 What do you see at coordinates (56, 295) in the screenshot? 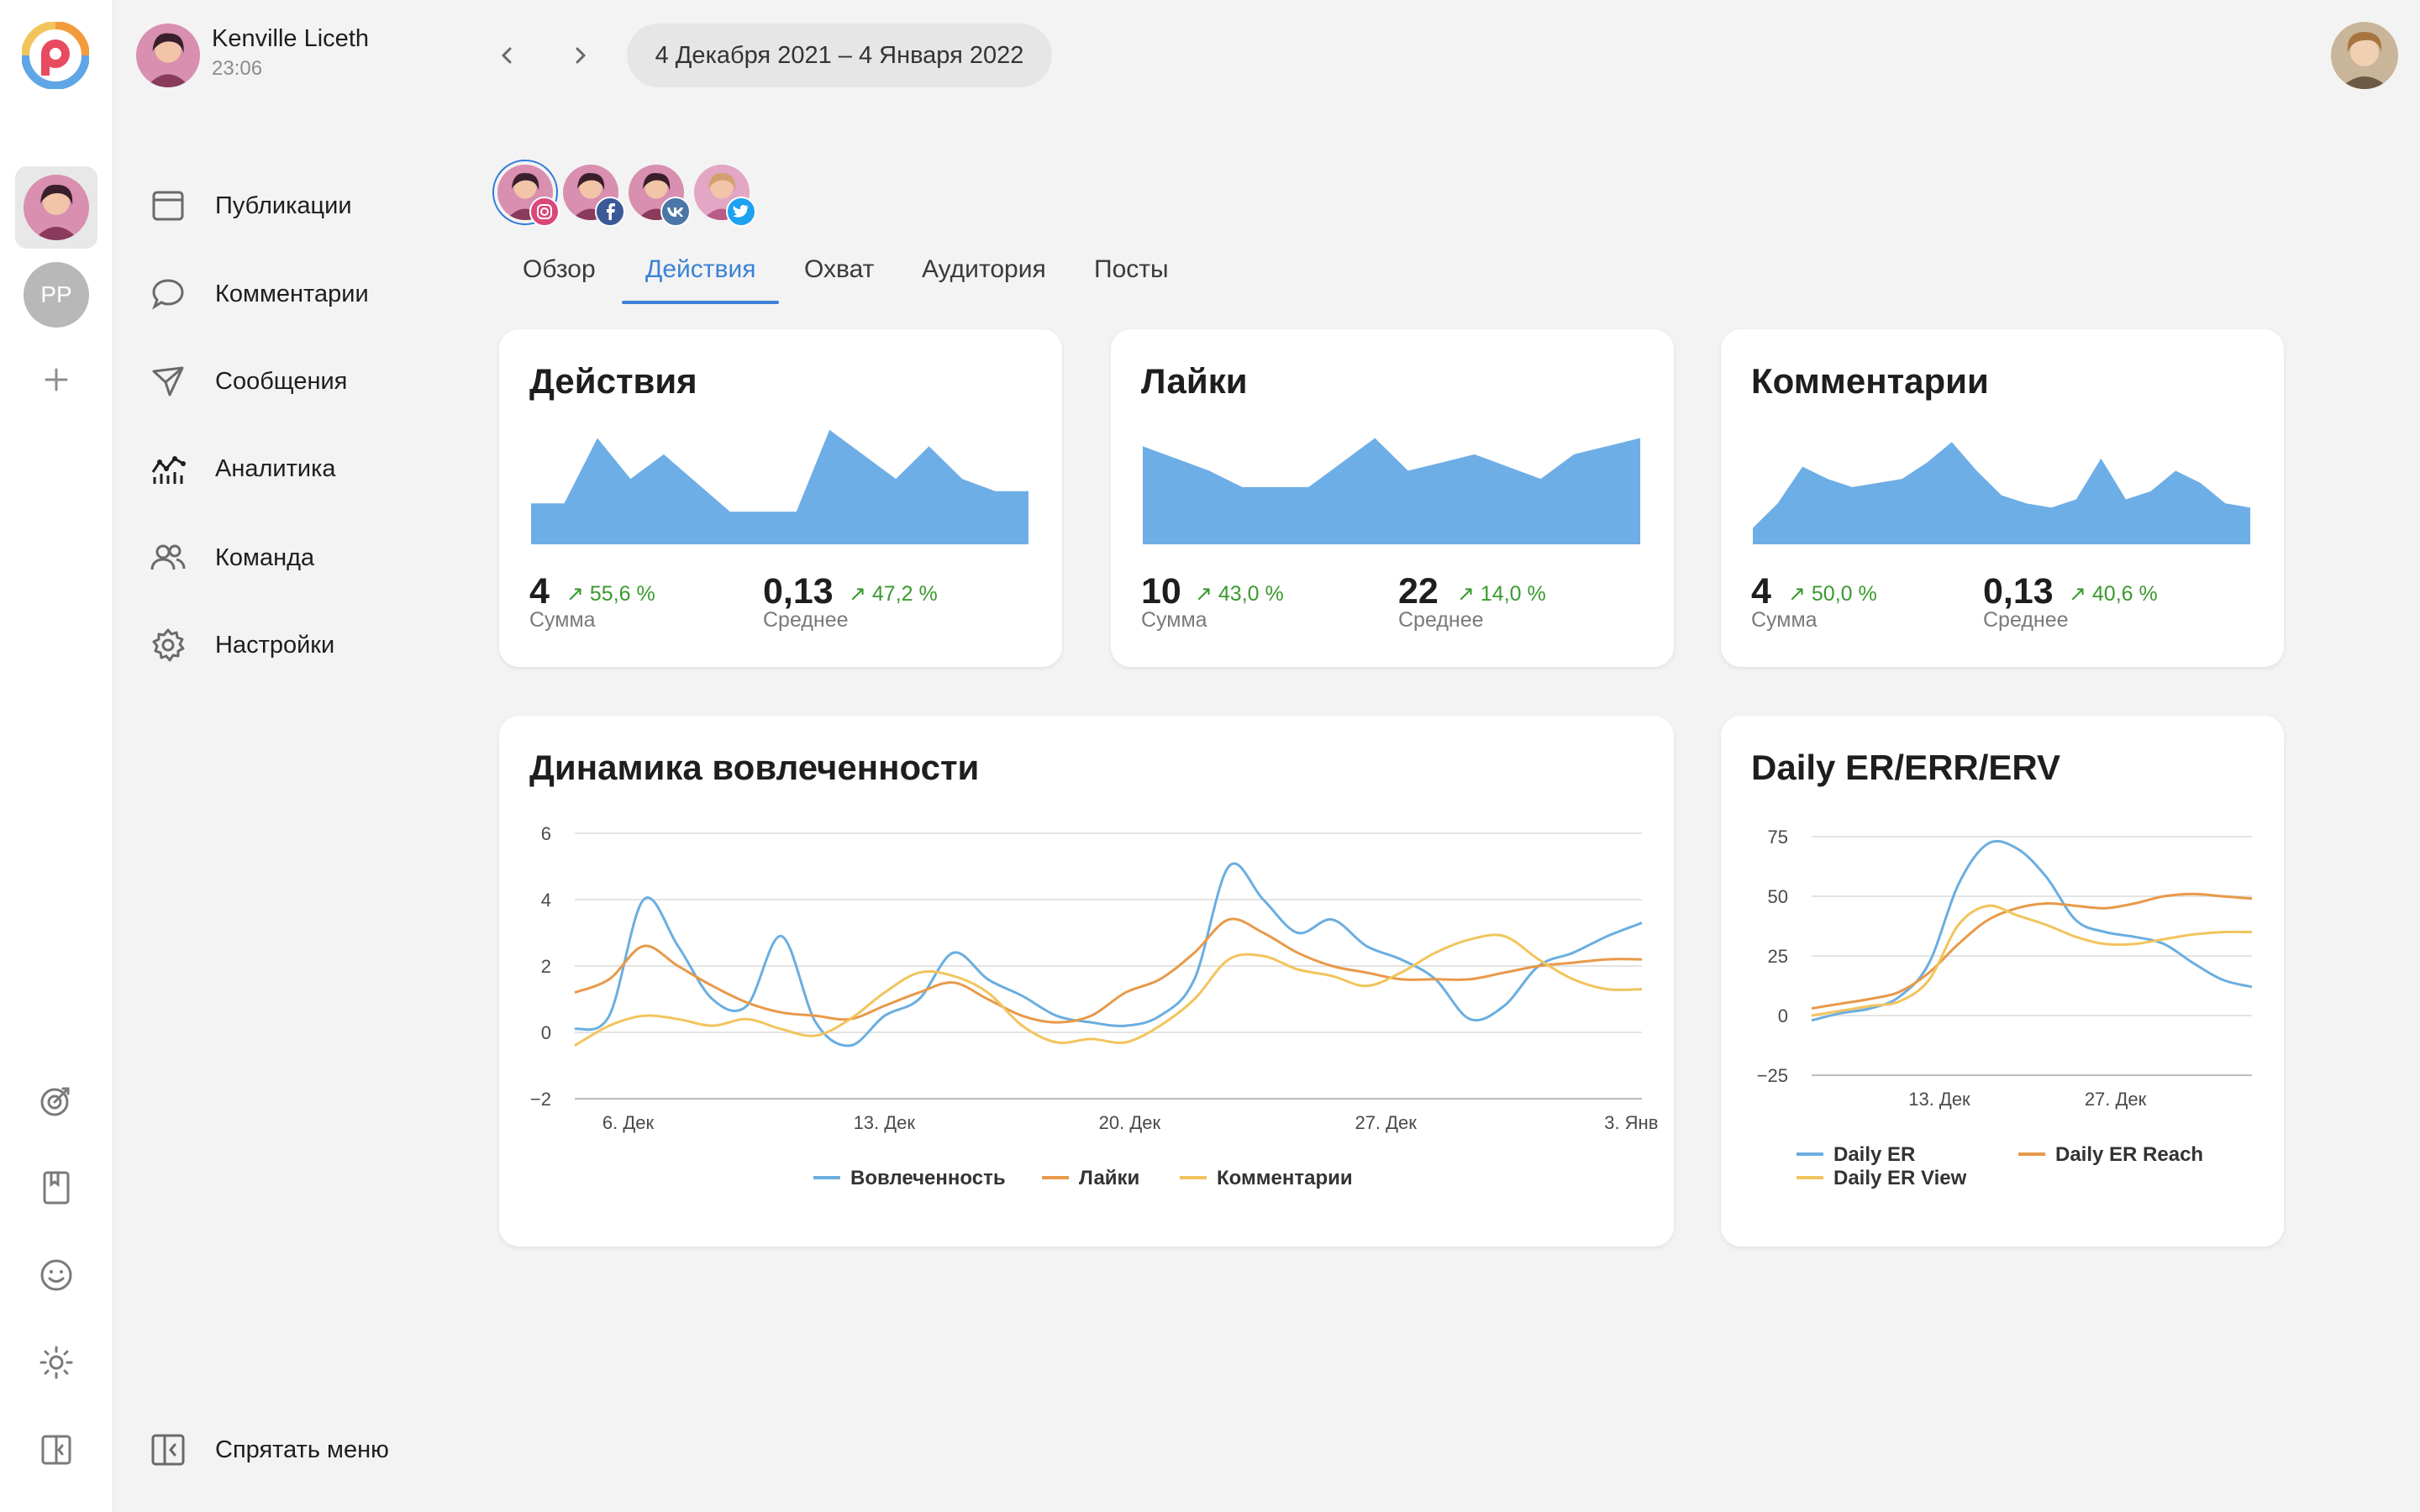
I see `rail-profile-pp: PP` at bounding box center [56, 295].